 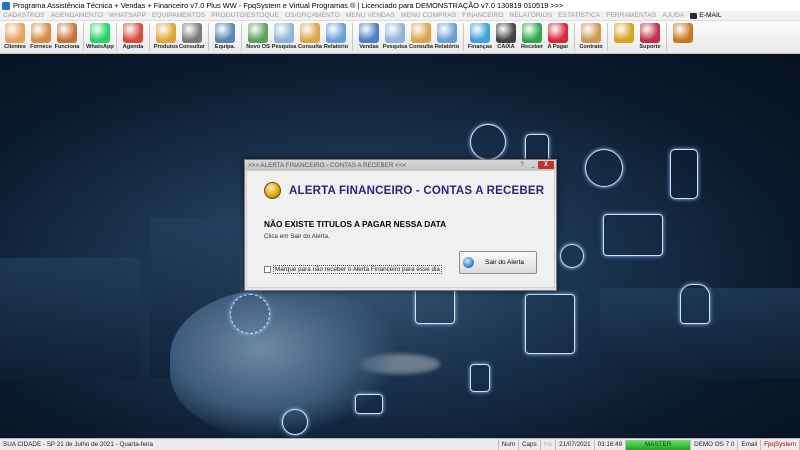 I want to click on toolbar-button-suporte: Suporte, so click(x=650, y=35).